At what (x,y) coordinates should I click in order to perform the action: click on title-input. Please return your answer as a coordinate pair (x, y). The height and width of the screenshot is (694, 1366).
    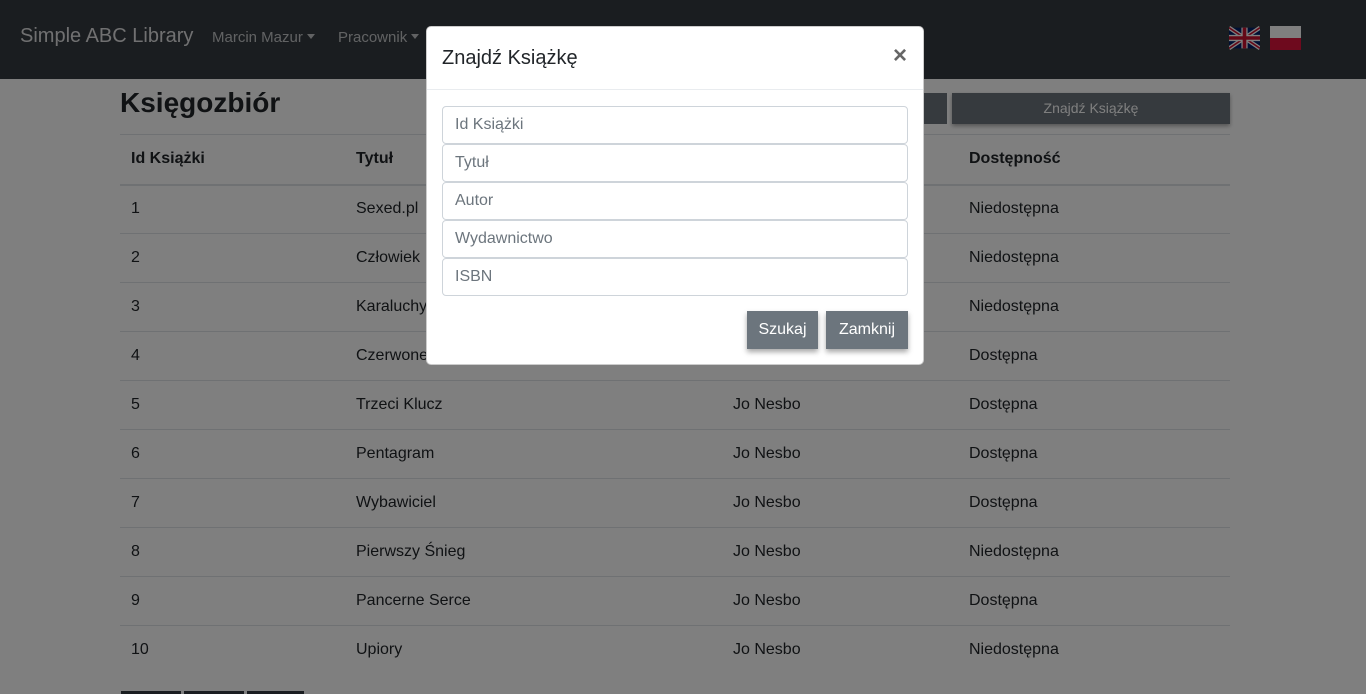
    Looking at the image, I should click on (675, 163).